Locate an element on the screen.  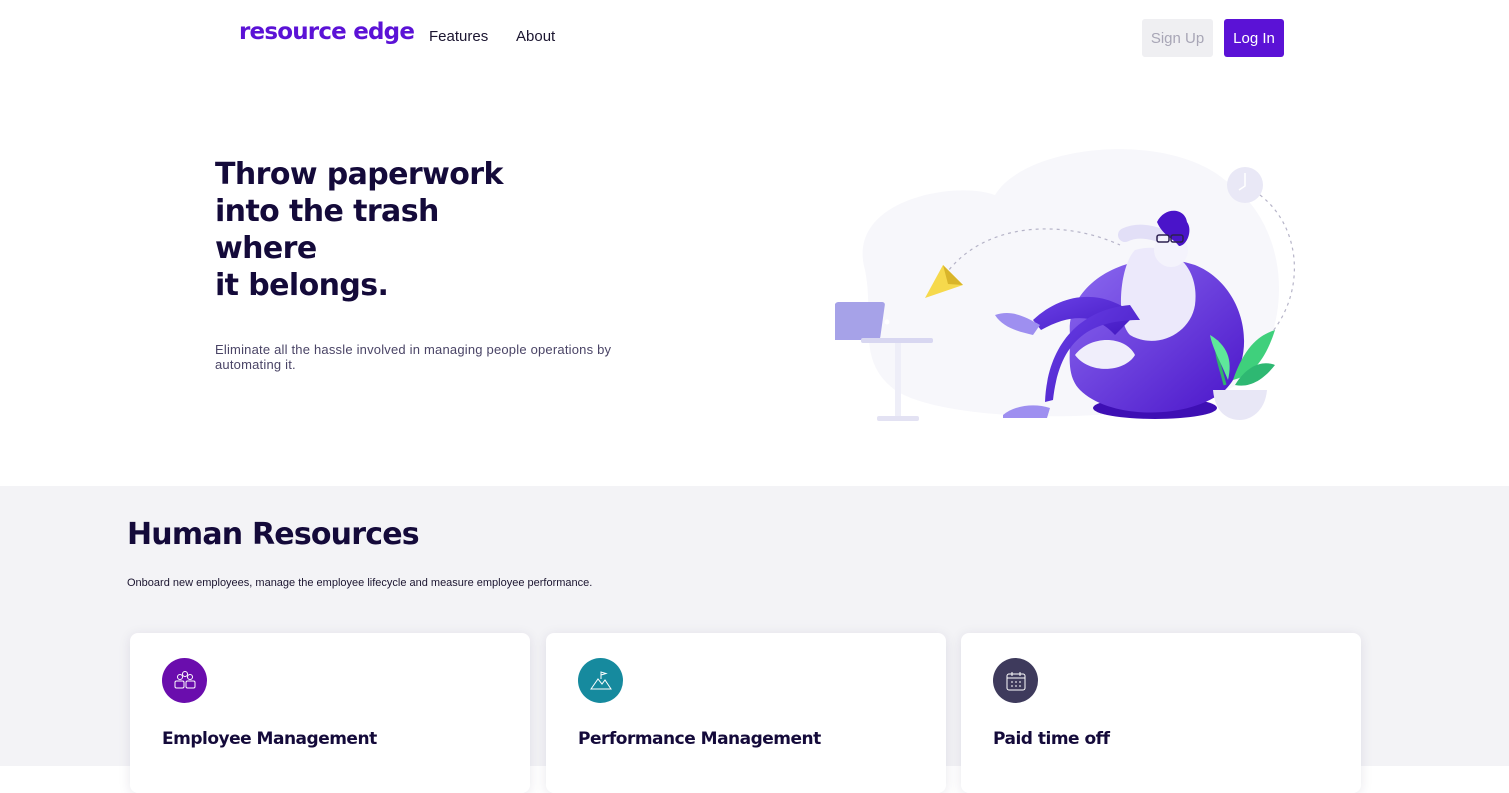
mountain-flag-icon is located at coordinates (600, 680).